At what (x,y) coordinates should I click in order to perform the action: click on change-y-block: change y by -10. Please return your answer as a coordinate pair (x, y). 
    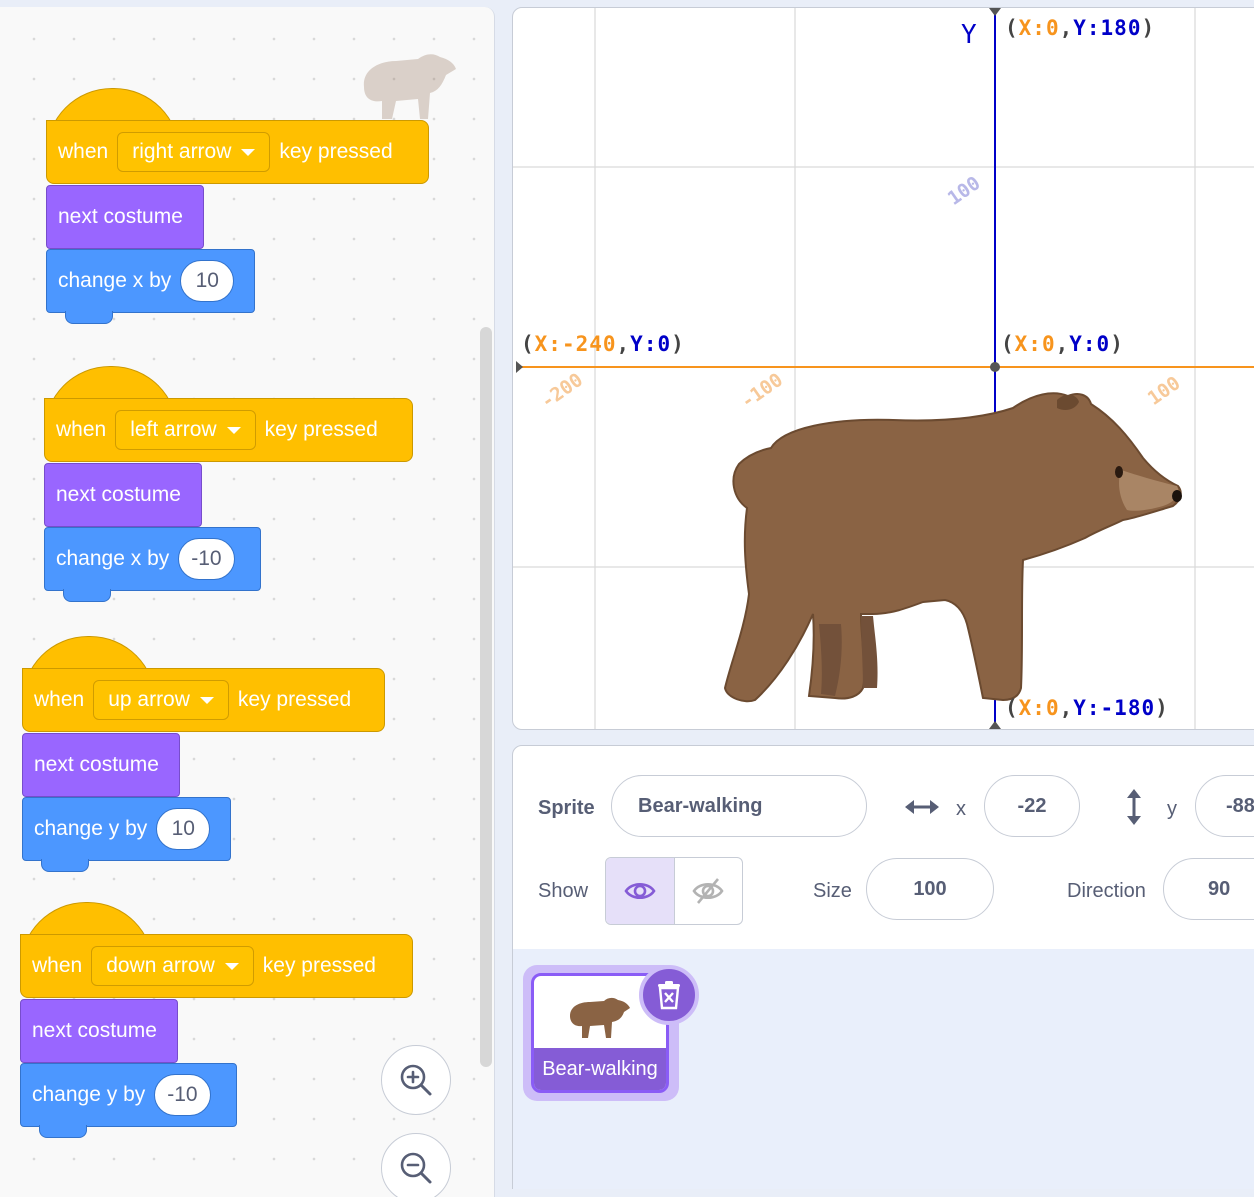
    Looking at the image, I should click on (128, 1100).